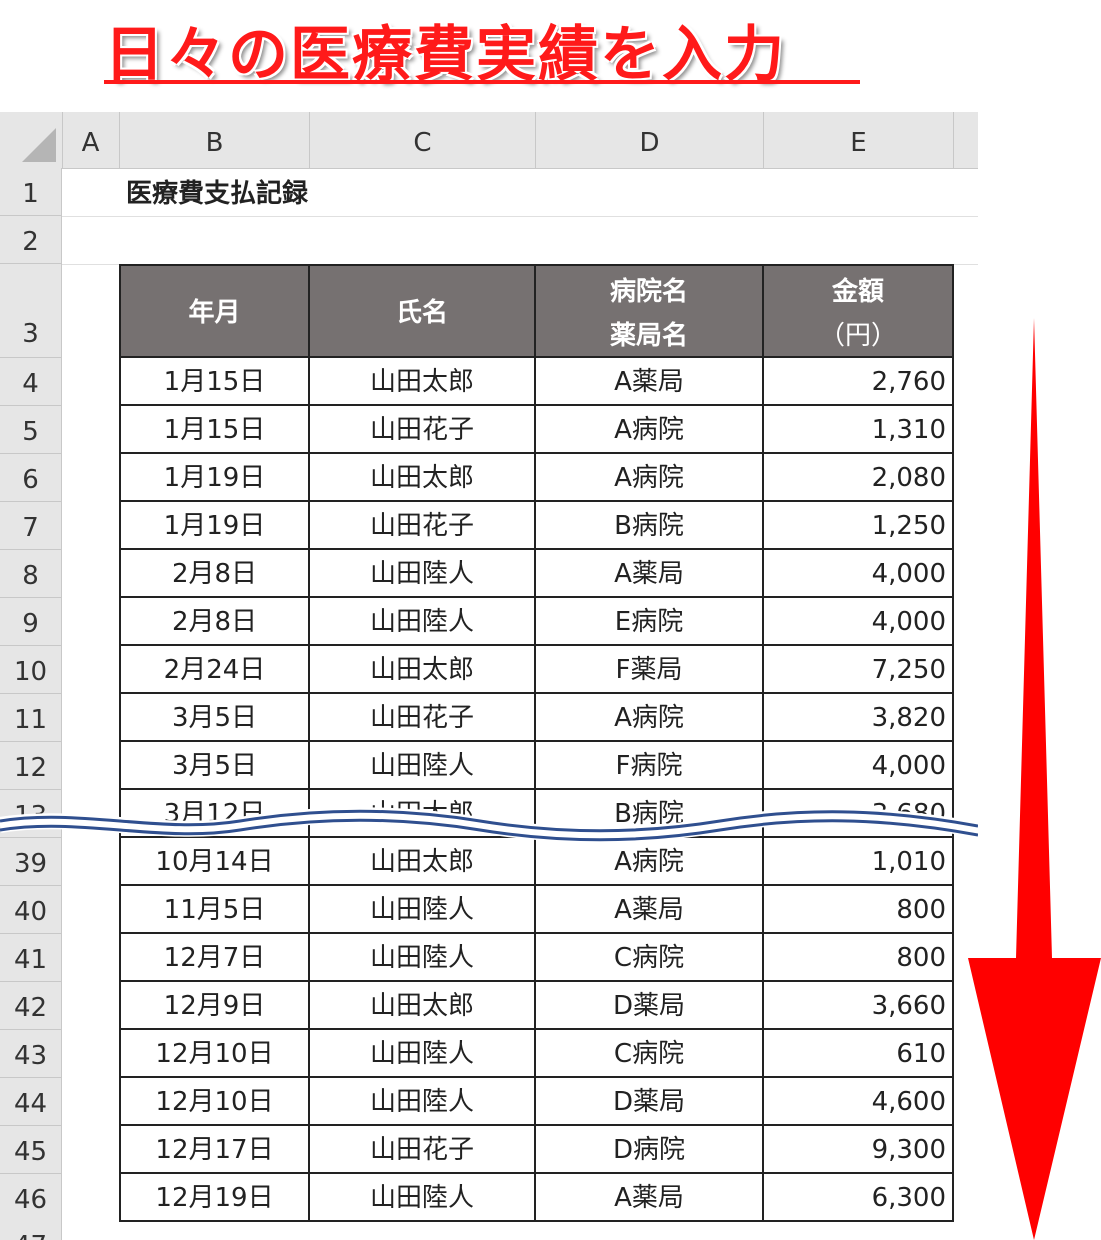  Describe the element at coordinates (550, 55) in the screenshot. I see `banner: 日々の医療費実績を入力` at that location.